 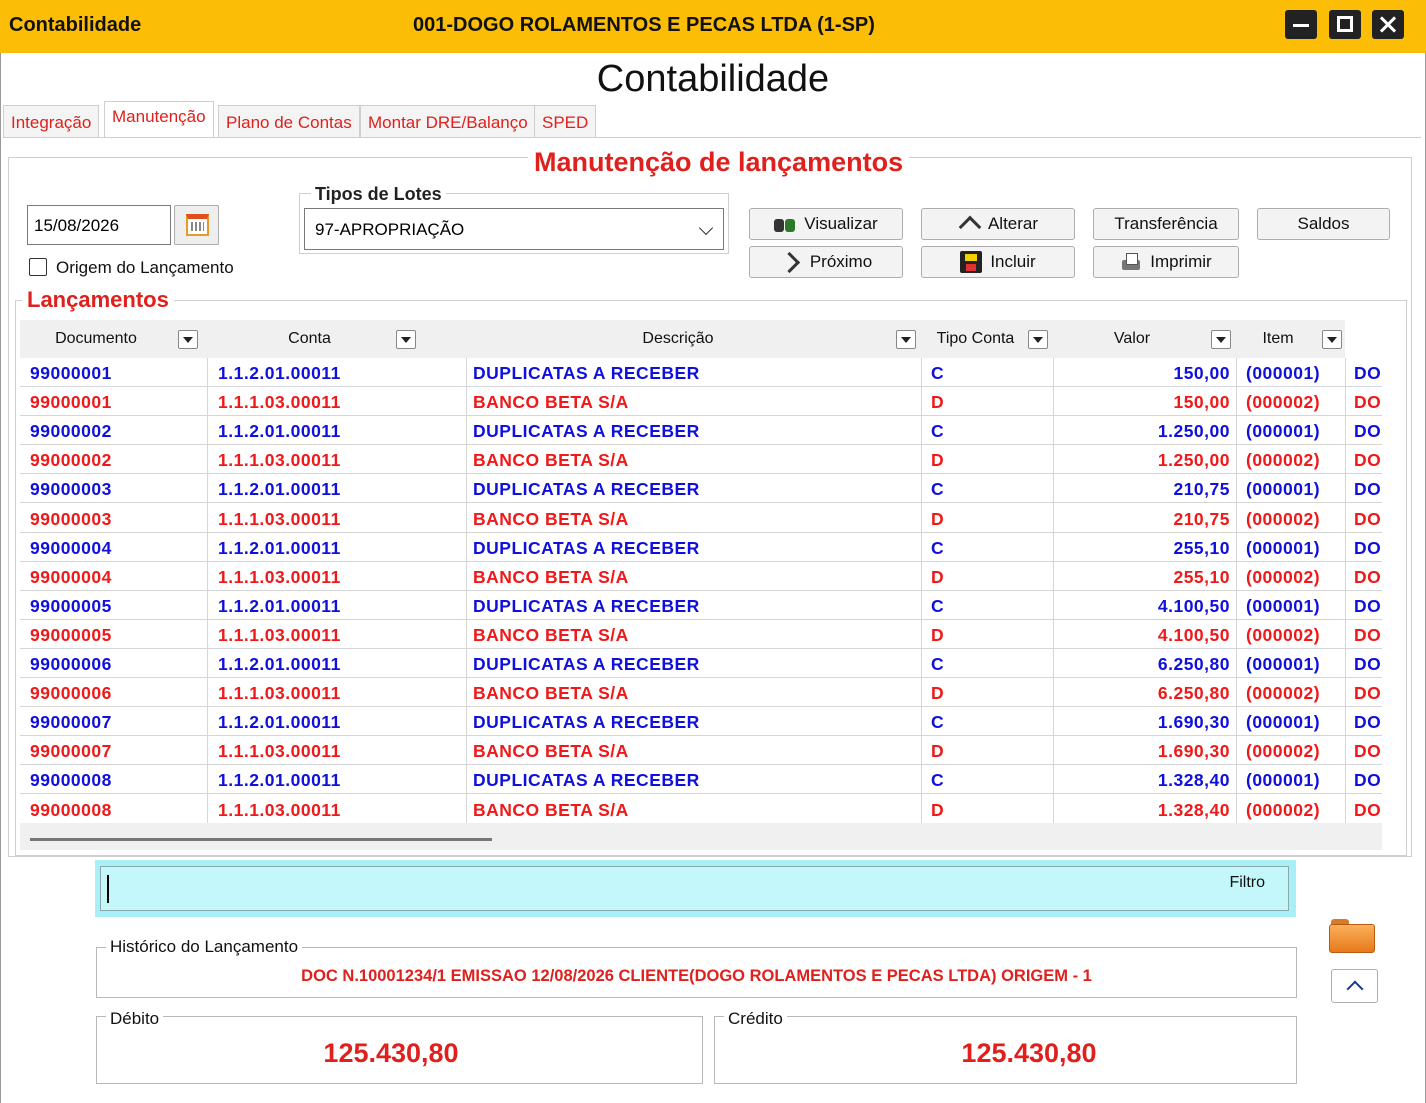 What do you see at coordinates (514, 229) in the screenshot?
I see `lotes-select: 97-APROPRIAÇÃO` at bounding box center [514, 229].